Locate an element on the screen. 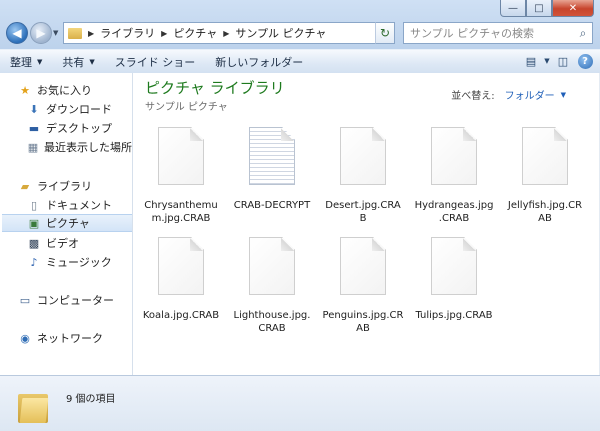 This screenshot has width=600, height=431. sidebar-item-label: ドキュメント is located at coordinates (79, 205).